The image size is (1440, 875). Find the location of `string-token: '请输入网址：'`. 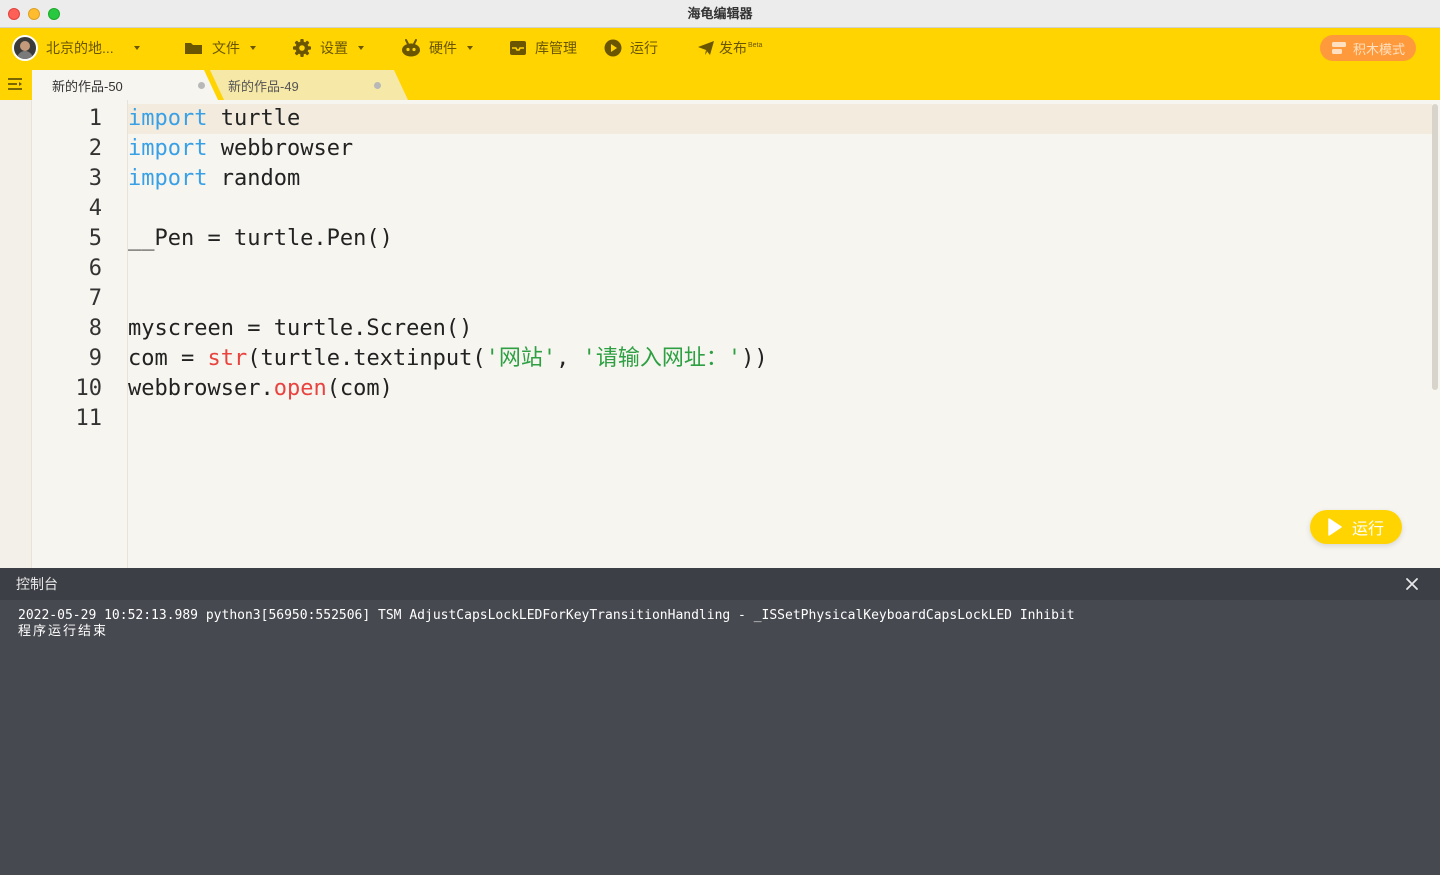

string-token: '请输入网址：' is located at coordinates (662, 358).